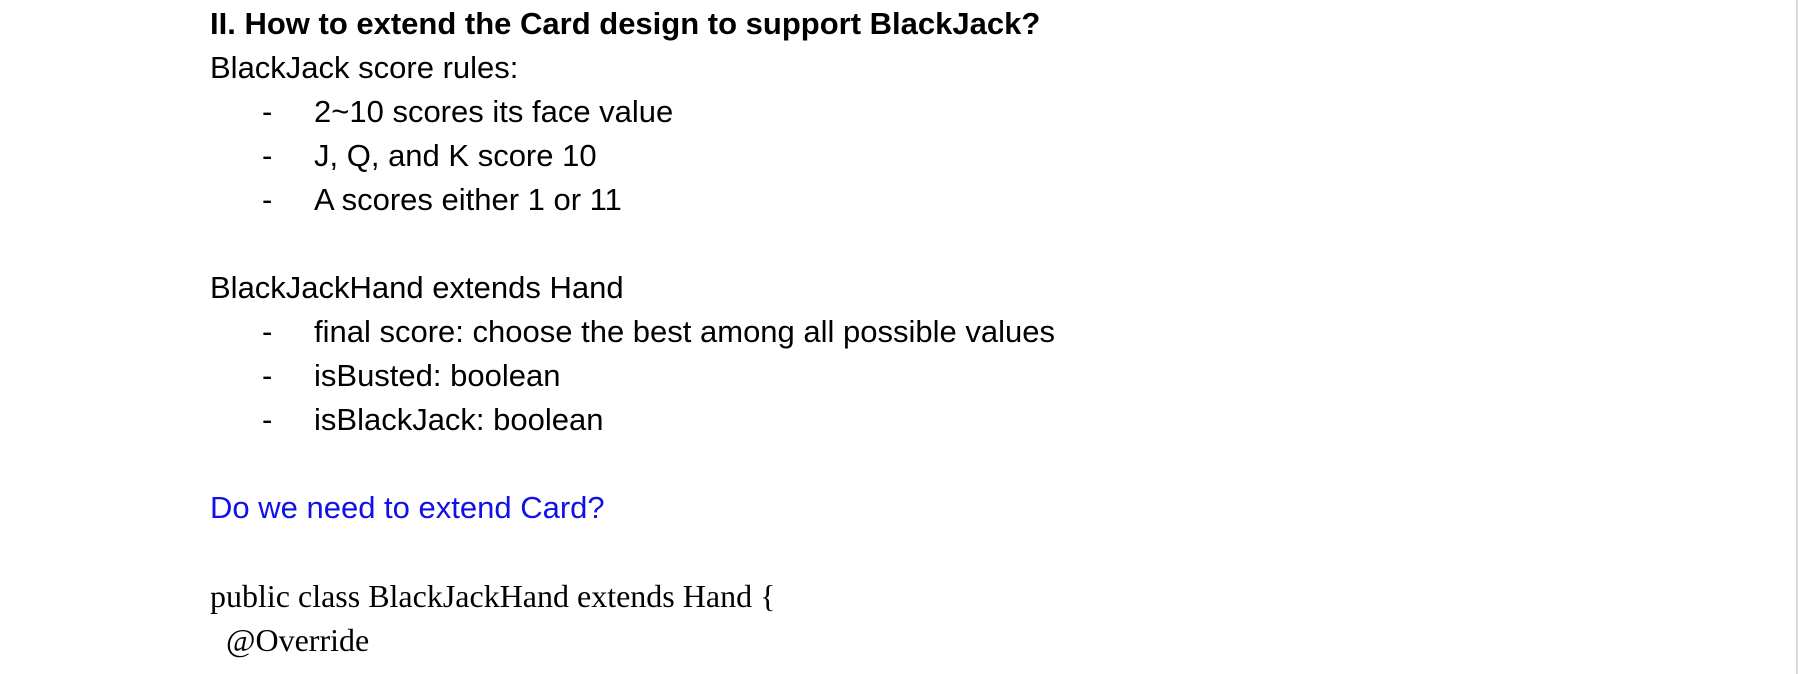 The image size is (1798, 674). I want to click on list-item: - isBlackJack: boolean, so click(960, 420).